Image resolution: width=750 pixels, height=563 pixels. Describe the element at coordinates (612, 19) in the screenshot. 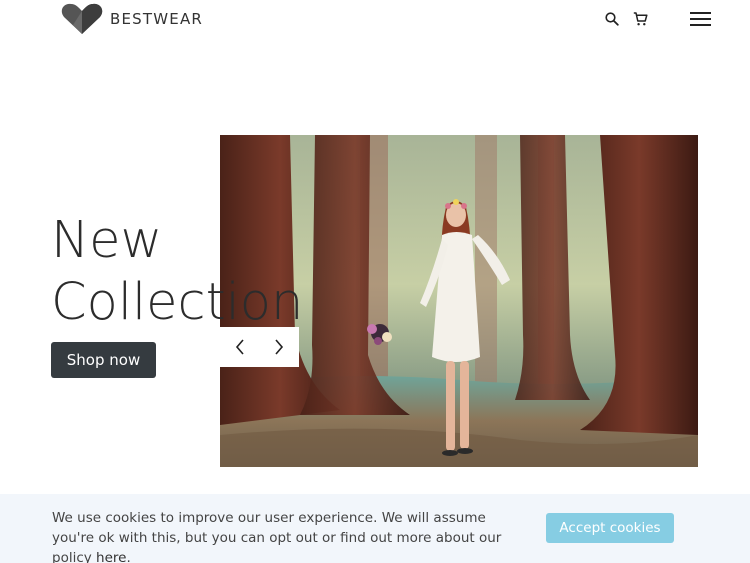

I see `search-icon` at that location.